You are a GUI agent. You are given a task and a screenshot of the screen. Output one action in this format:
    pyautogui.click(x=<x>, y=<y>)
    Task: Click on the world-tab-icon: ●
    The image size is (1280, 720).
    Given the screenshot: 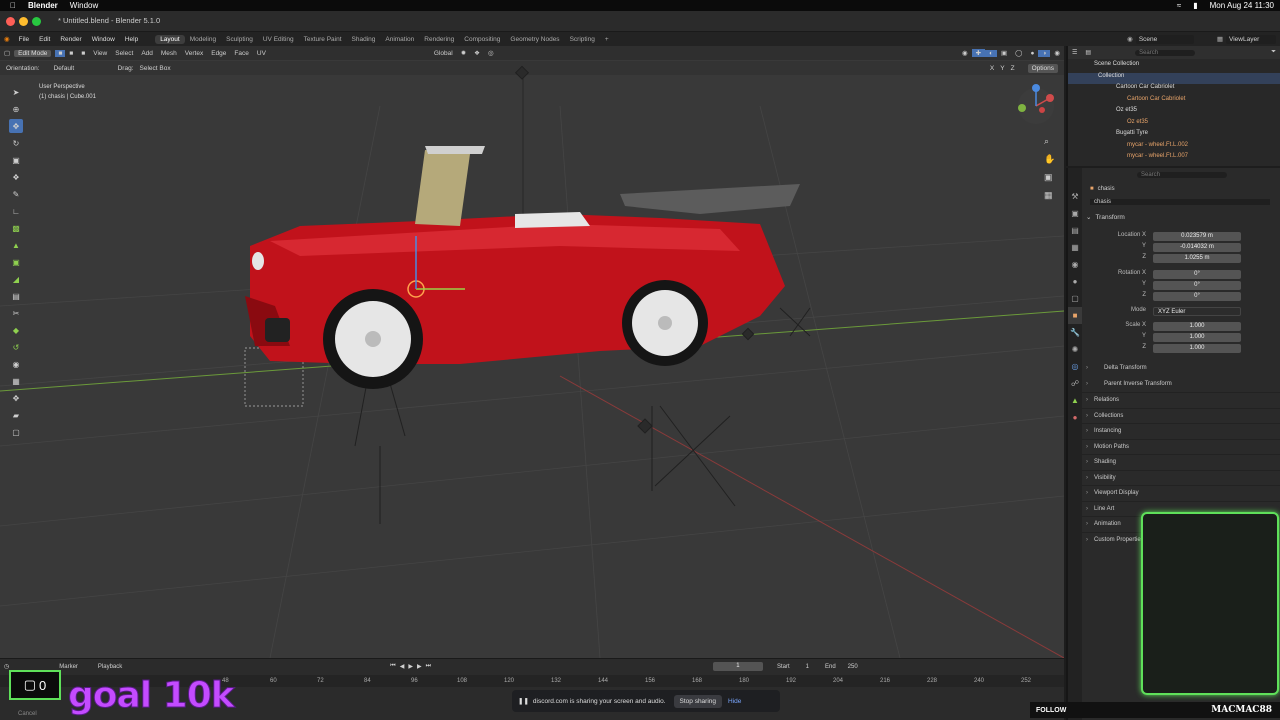 What is the action you would take?
    pyautogui.click(x=1075, y=281)
    